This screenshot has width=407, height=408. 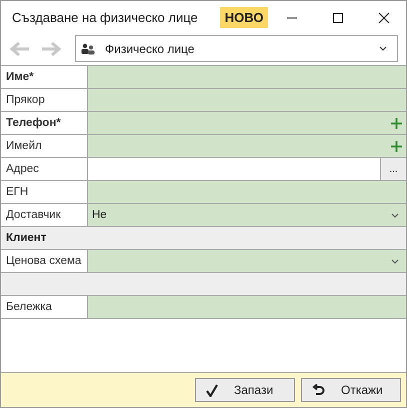 I want to click on close-icon, so click(x=384, y=18).